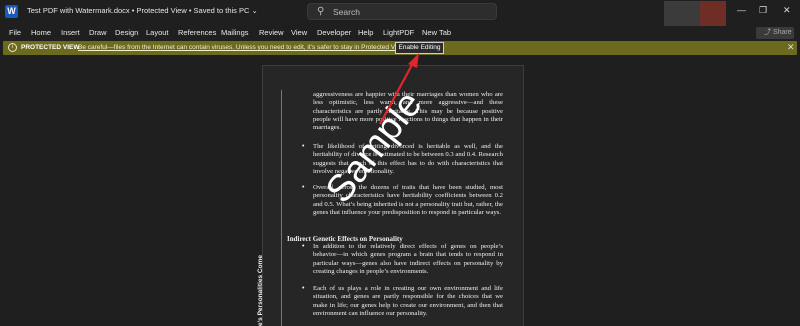 Image resolution: width=800 pixels, height=326 pixels. Describe the element at coordinates (41, 32) in the screenshot. I see `menu-home: Home` at that location.